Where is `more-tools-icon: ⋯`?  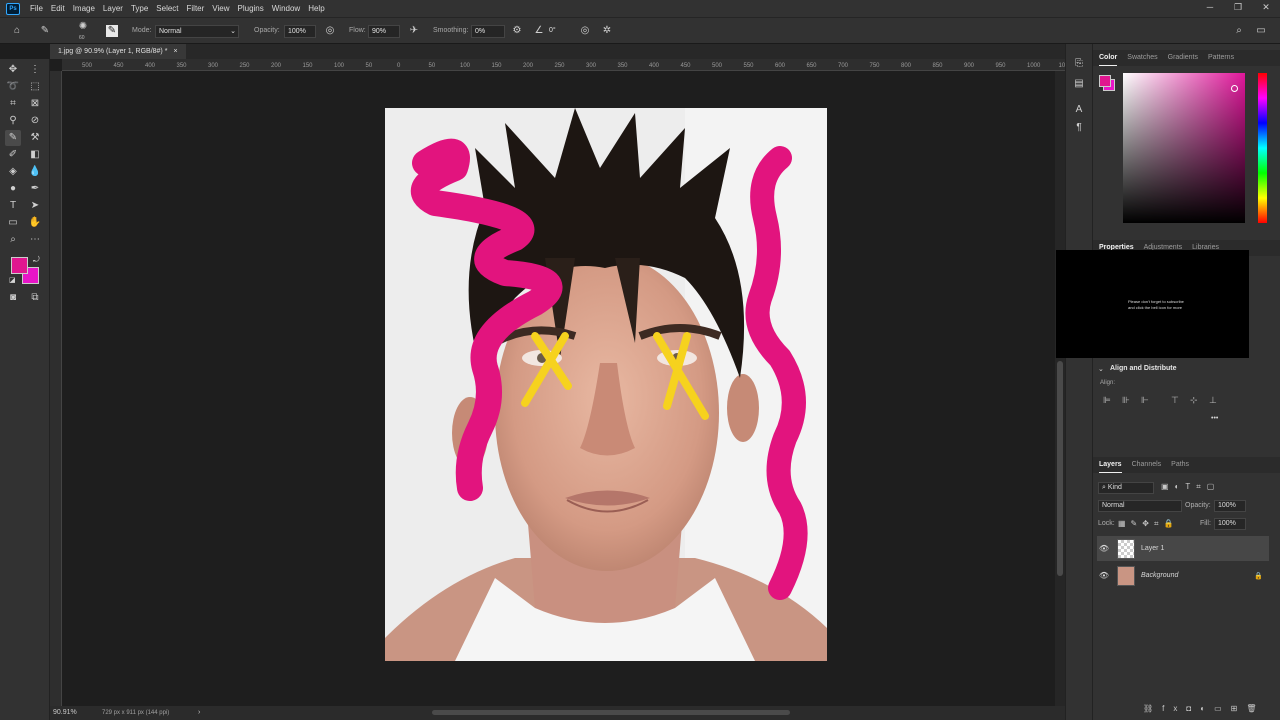 more-tools-icon: ⋯ is located at coordinates (35, 240).